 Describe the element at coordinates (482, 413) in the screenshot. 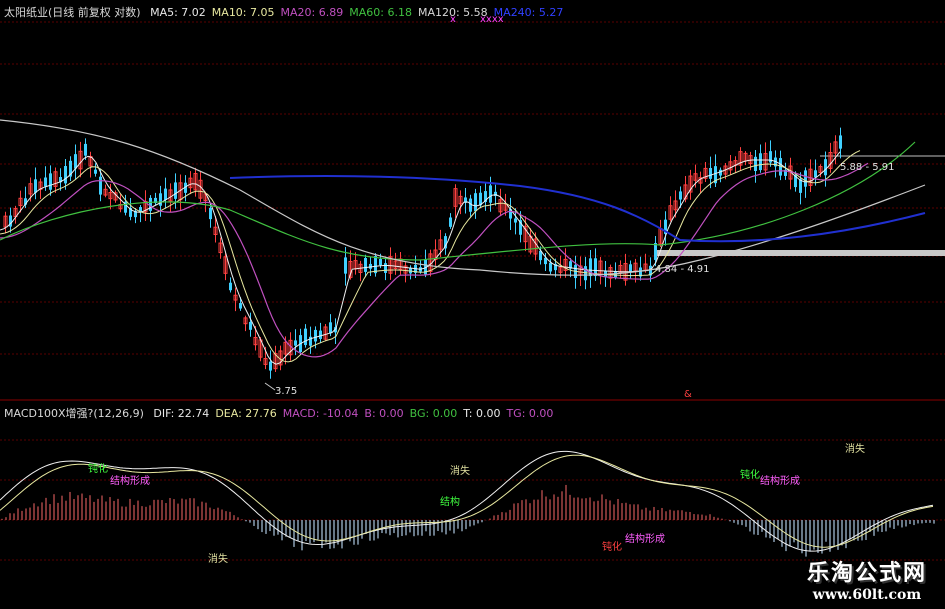

I see `macd-legend-t: T: 0.00` at that location.